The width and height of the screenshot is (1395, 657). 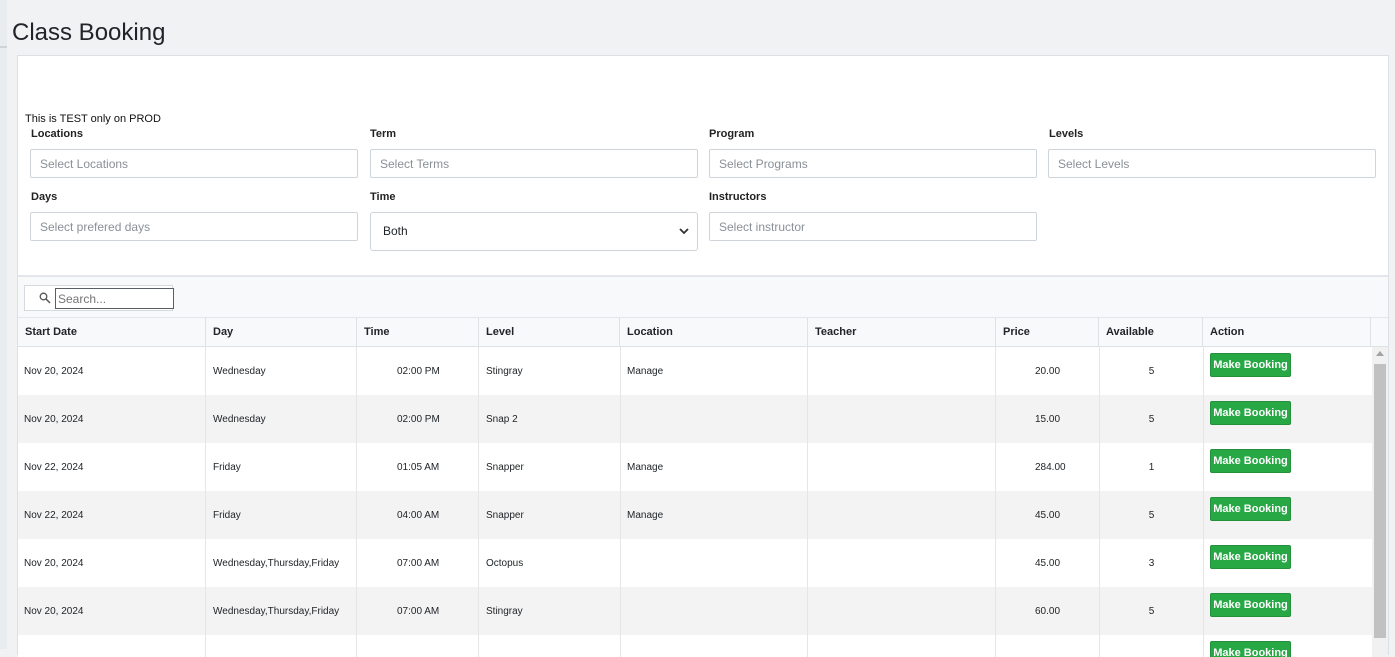 What do you see at coordinates (418, 332) in the screenshot?
I see `column-header-time: Time` at bounding box center [418, 332].